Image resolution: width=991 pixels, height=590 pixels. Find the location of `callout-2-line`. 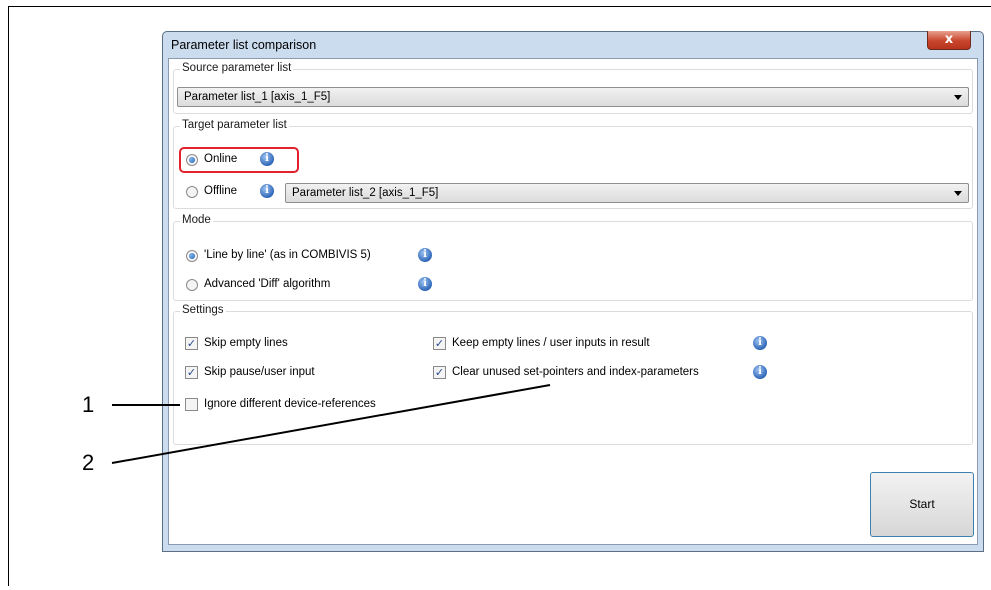

callout-2-line is located at coordinates (331, 424).